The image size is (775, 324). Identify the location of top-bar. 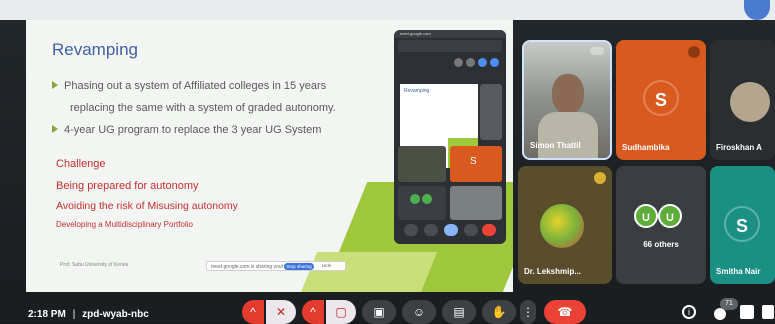
(387, 10).